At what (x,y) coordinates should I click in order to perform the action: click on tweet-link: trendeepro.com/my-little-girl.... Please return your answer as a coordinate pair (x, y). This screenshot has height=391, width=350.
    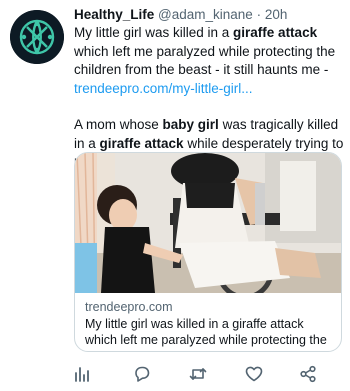
    Looking at the image, I should click on (163, 88).